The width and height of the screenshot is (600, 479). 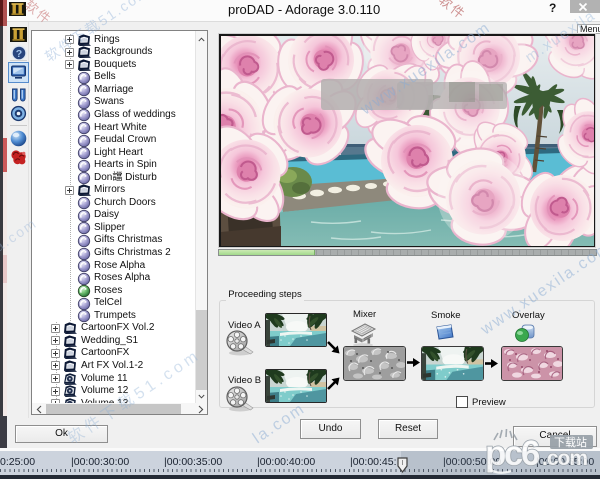 I want to click on svg-text: 下载站, so click(x=570, y=442).